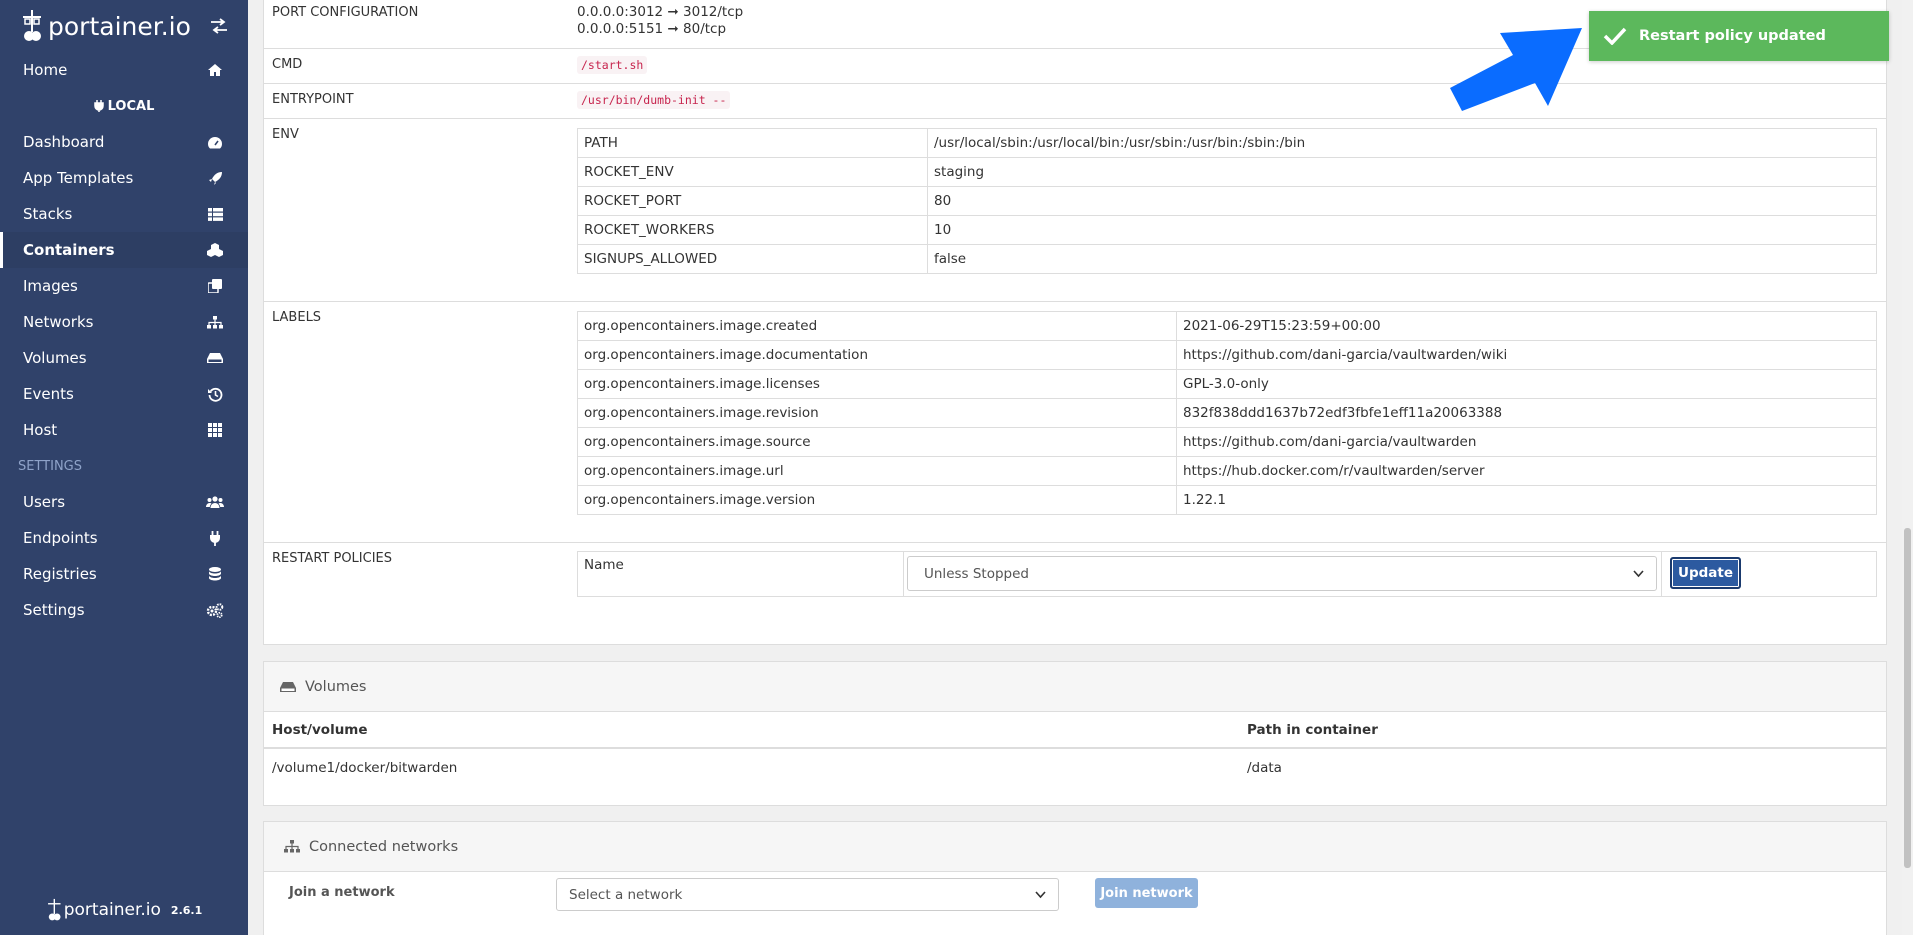  I want to click on portainer-logo-icon, so click(32, 25).